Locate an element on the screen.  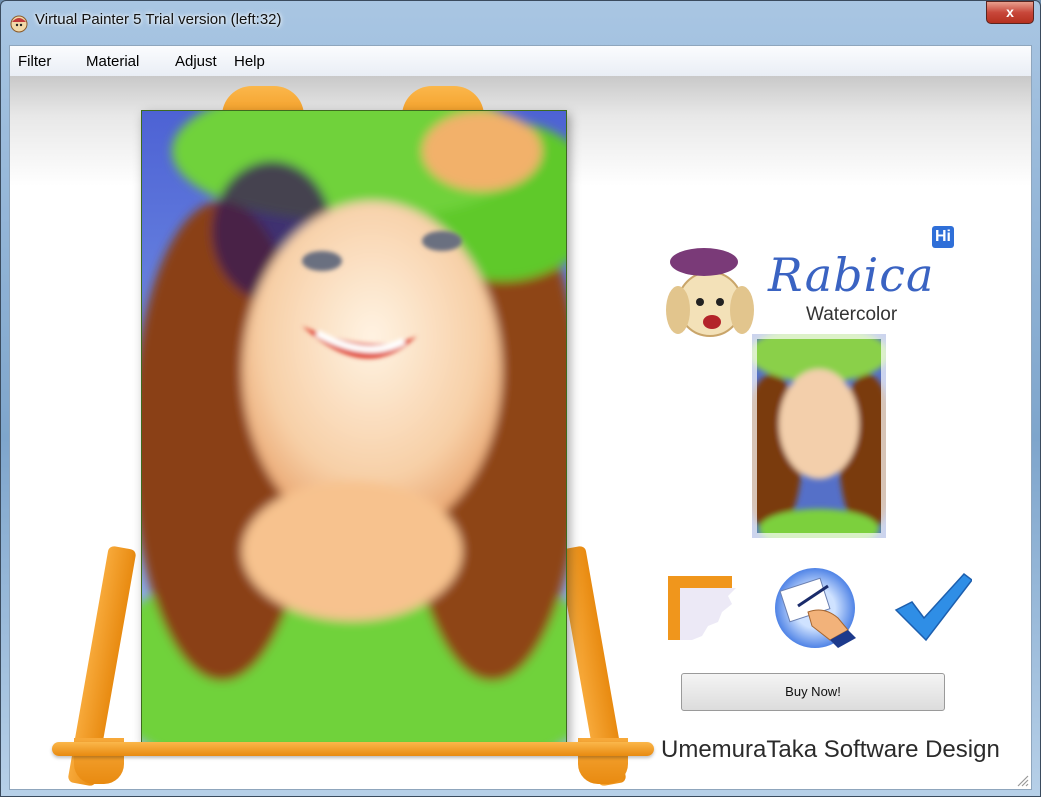
easel-crossbar is located at coordinates (353, 749).